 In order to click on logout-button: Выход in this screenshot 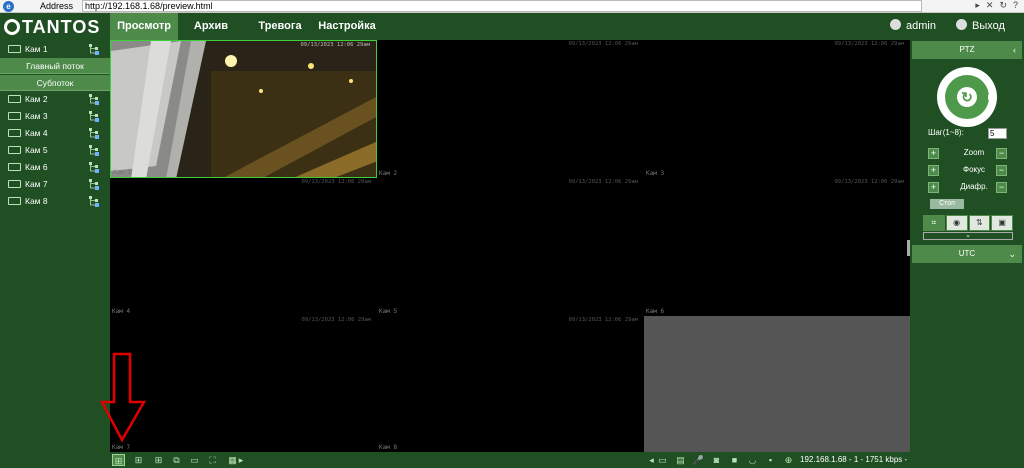, I will do `click(980, 26)`.